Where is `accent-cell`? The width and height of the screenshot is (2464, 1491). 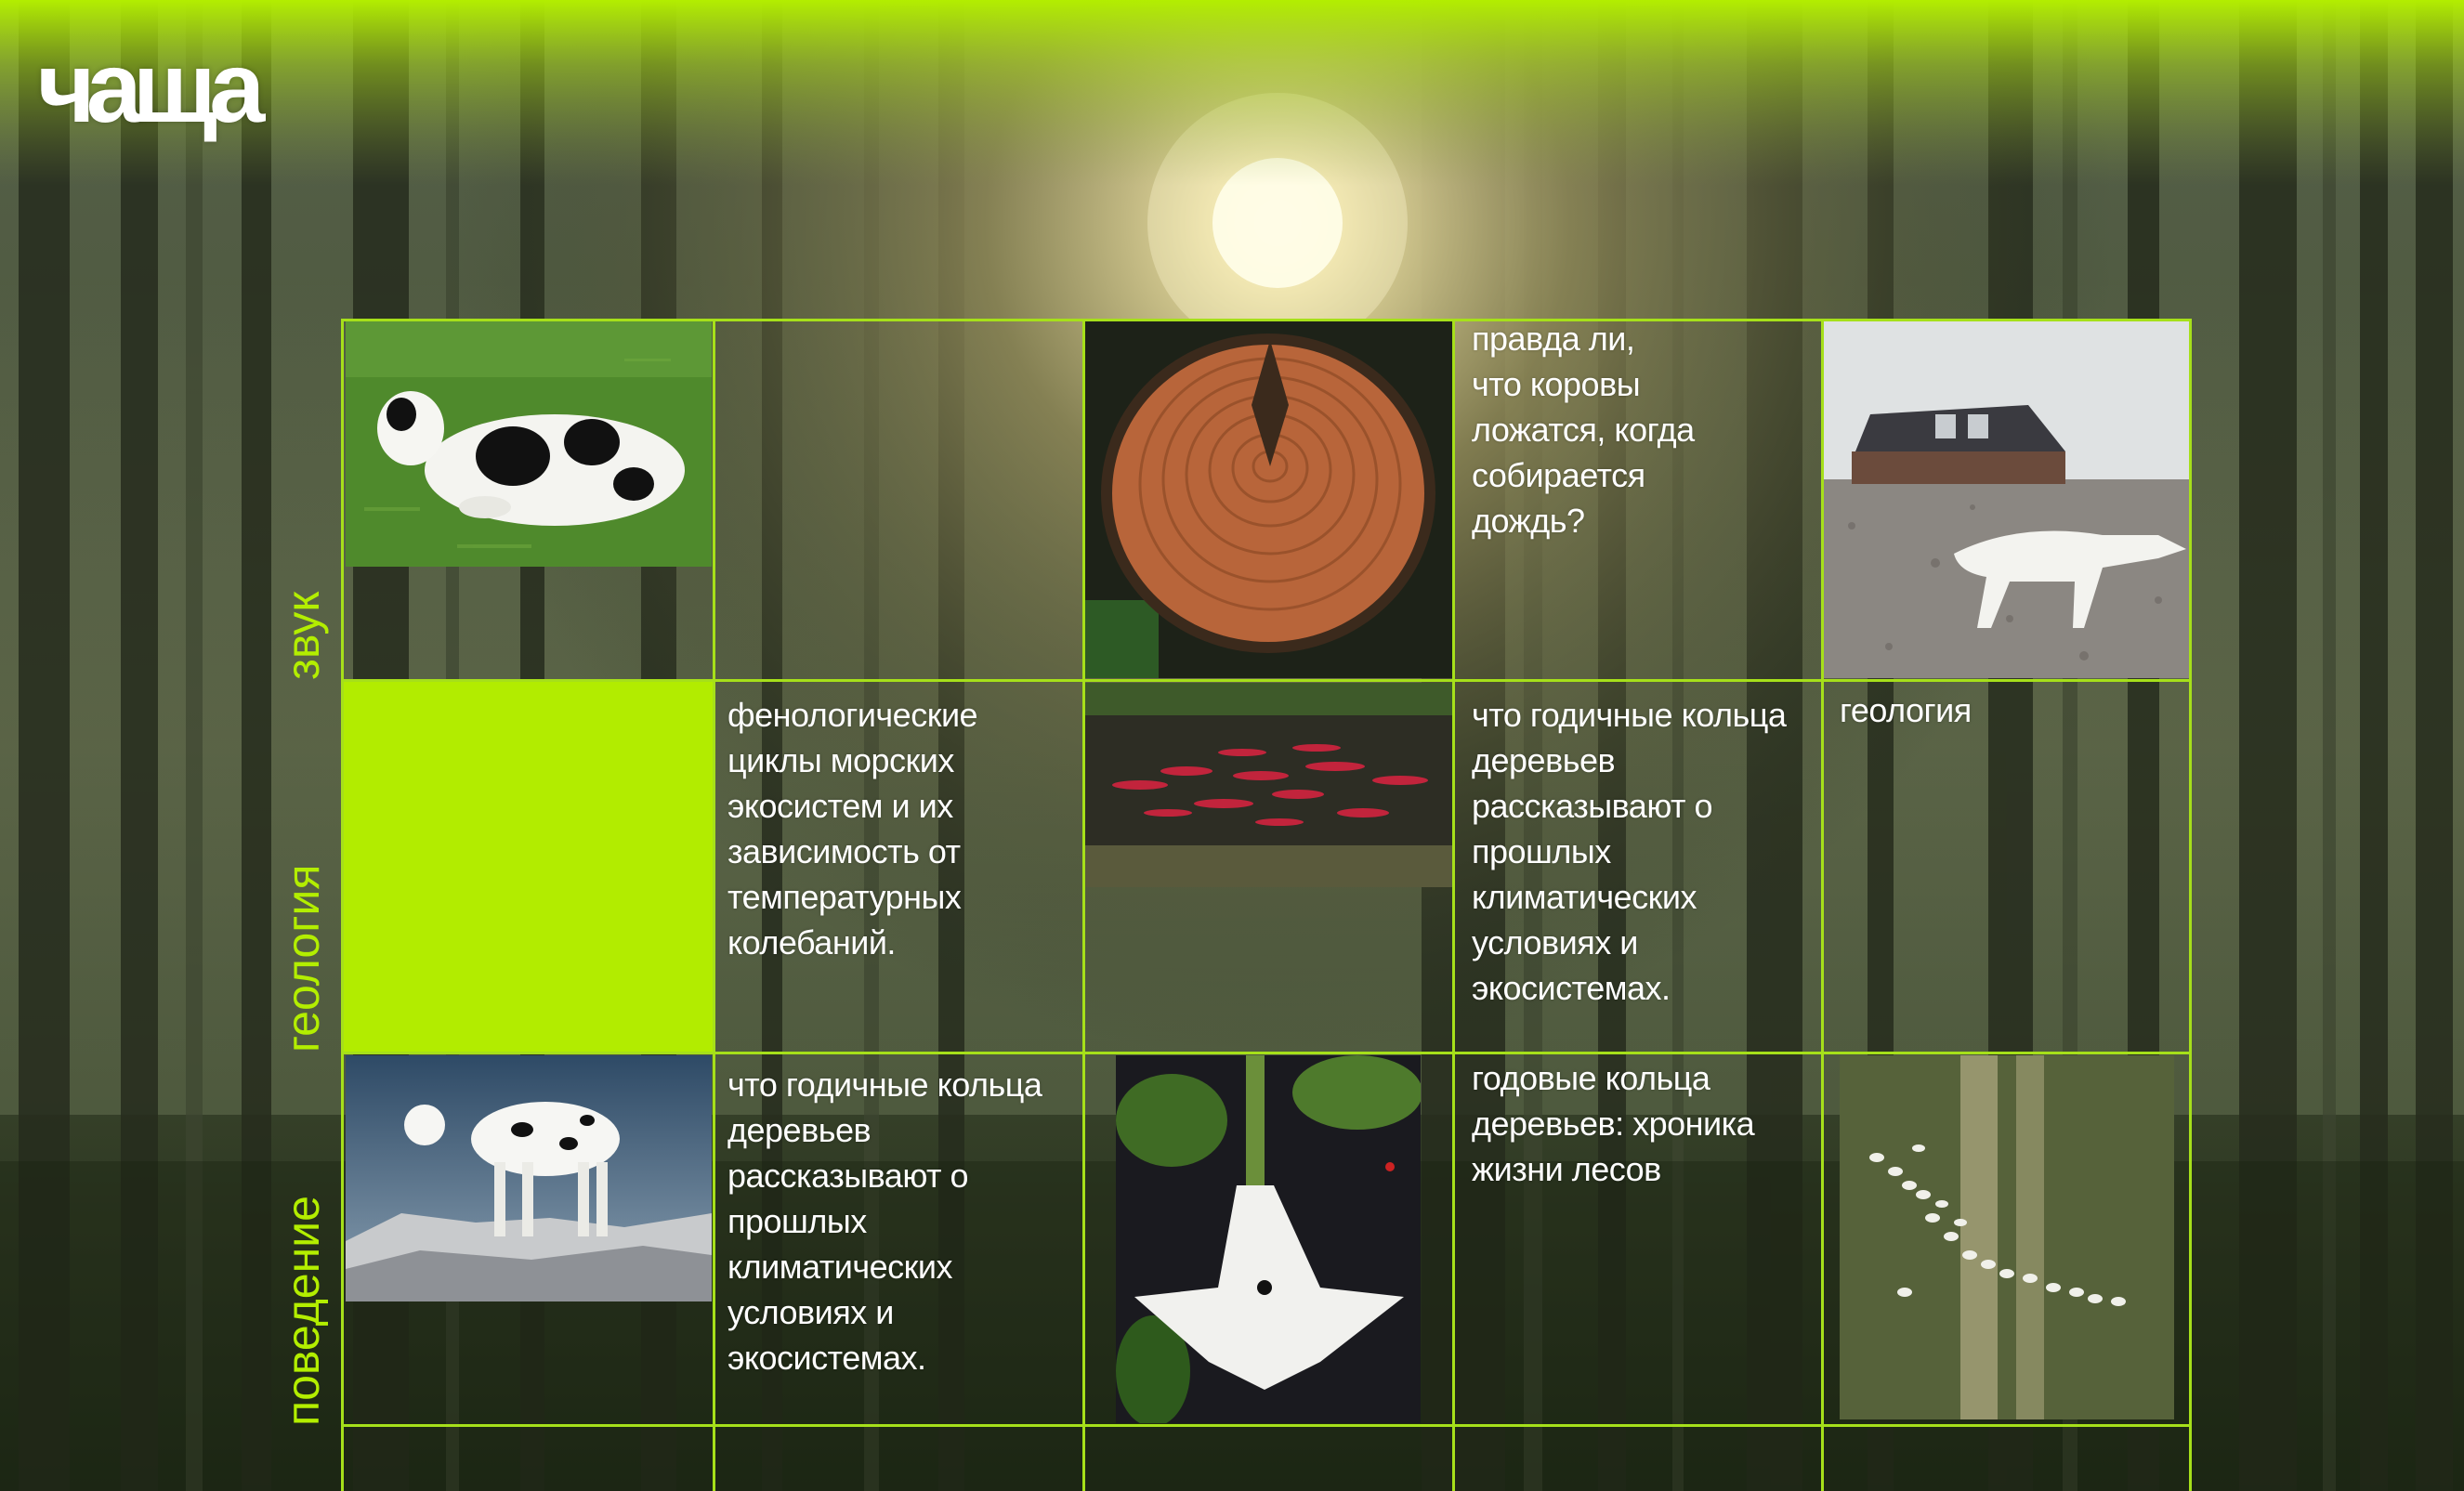
accent-cell is located at coordinates (528, 867).